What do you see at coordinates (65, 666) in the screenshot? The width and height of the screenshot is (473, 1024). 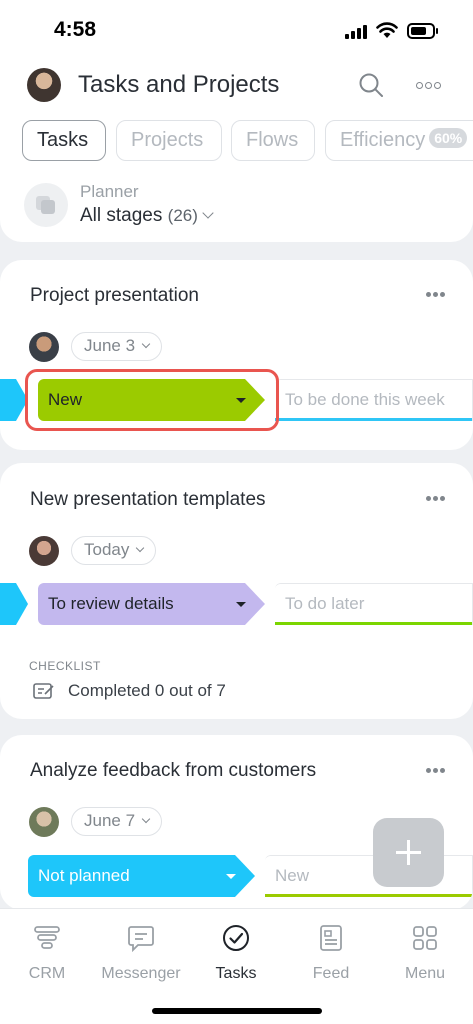 I see `checklist-label: CHECKLIST` at bounding box center [65, 666].